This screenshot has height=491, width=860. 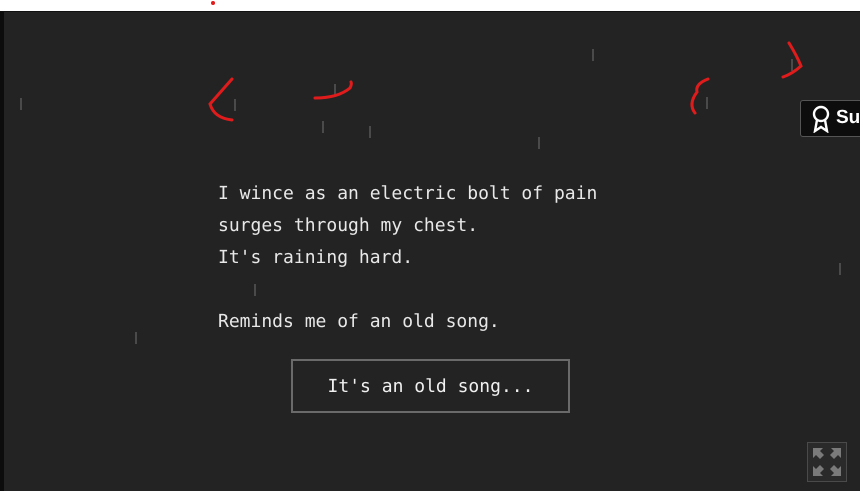 I want to click on story-line: surges through my chest., so click(x=349, y=226).